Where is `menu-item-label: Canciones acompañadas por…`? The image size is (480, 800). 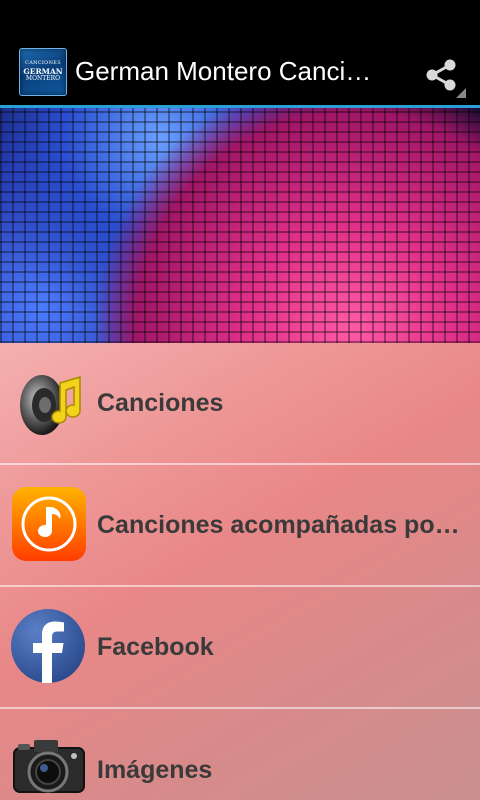
menu-item-label: Canciones acompañadas por… is located at coordinates (283, 524).